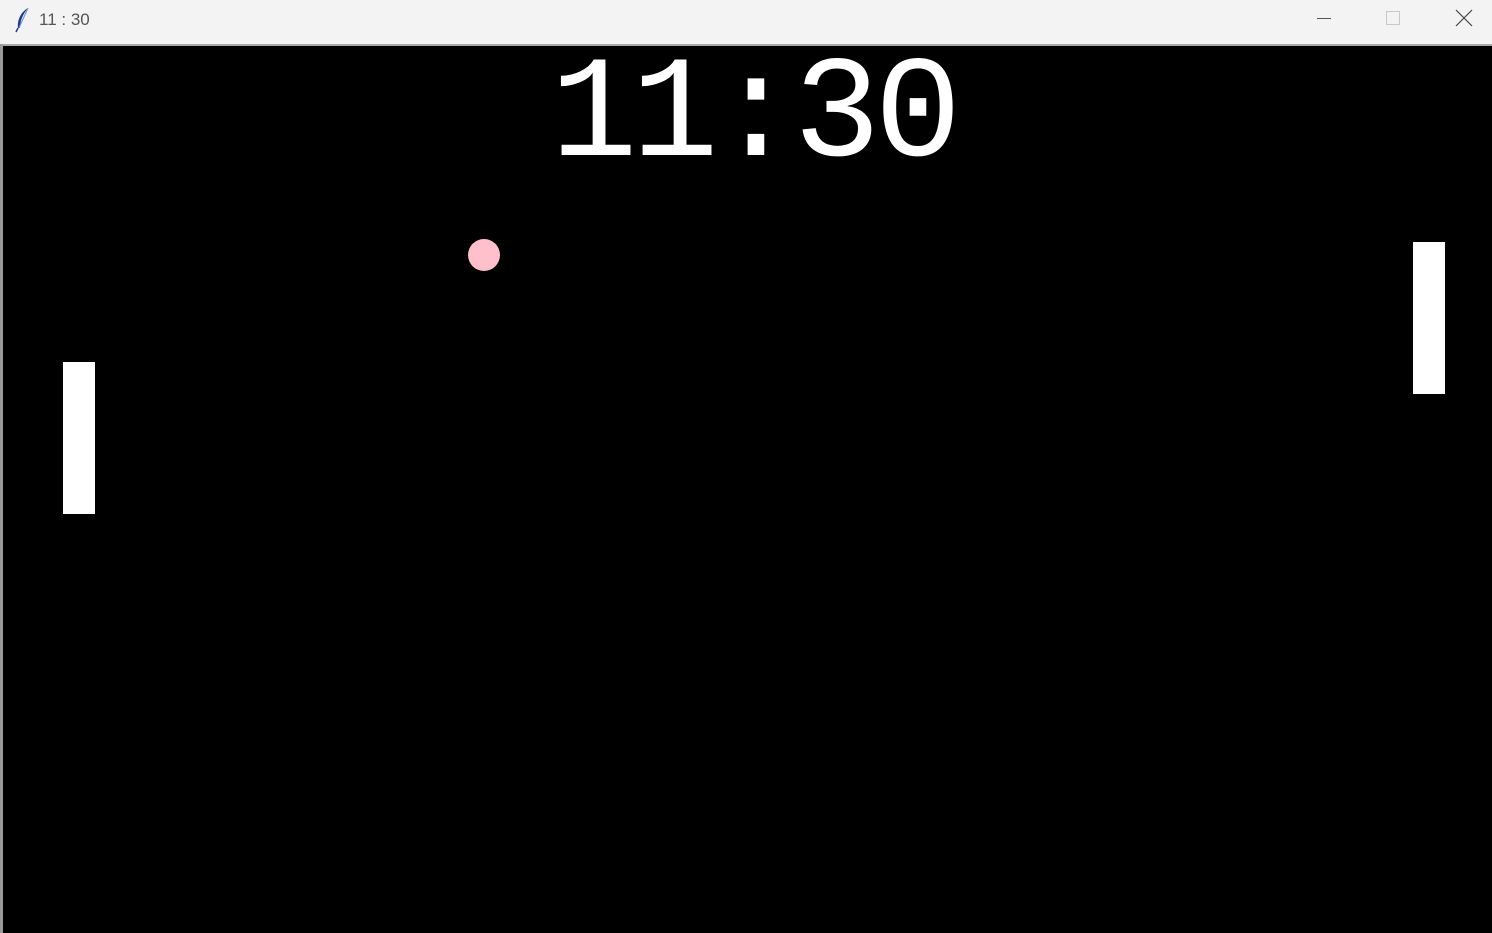 The image size is (1492, 933). I want to click on close-icon, so click(1464, 20).